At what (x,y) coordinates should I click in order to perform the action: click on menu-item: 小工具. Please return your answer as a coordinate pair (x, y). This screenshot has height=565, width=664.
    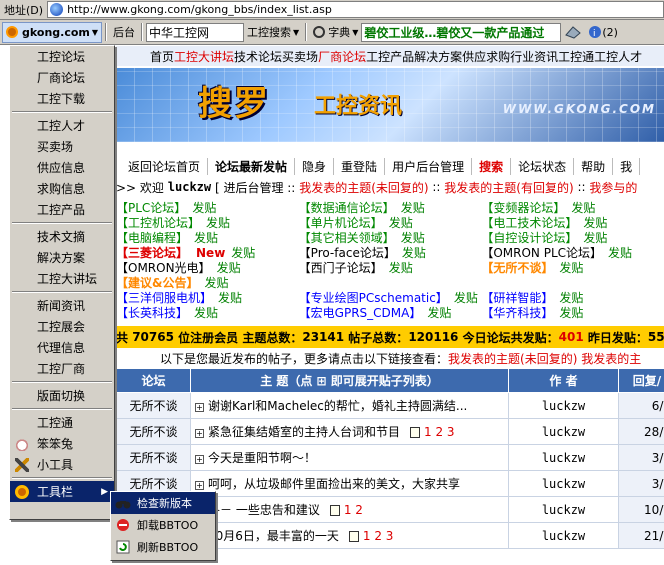
    Looking at the image, I should click on (62, 464).